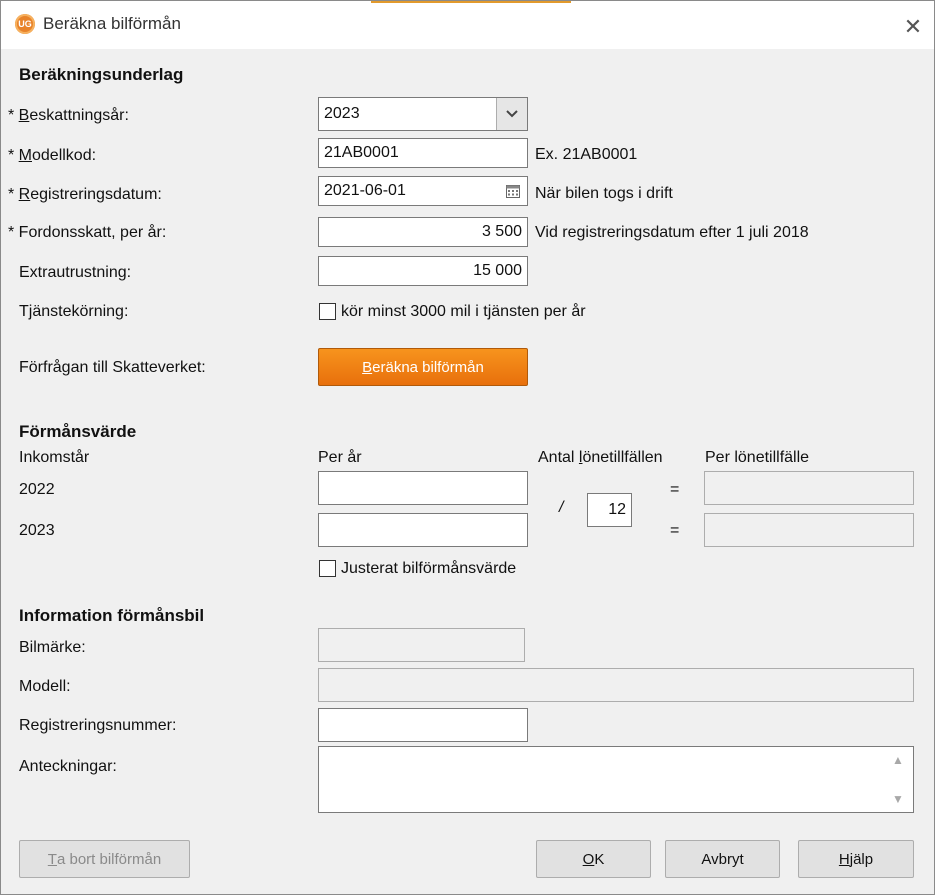  Describe the element at coordinates (340, 457) in the screenshot. I see `col-per-year: Per år` at that location.